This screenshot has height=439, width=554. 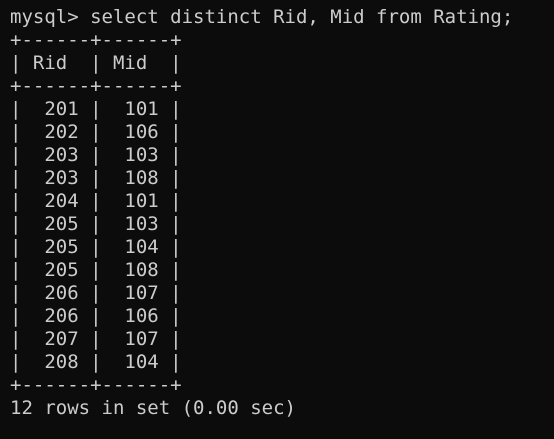 I want to click on table-row: | 203 | 103 |, so click(x=96, y=155).